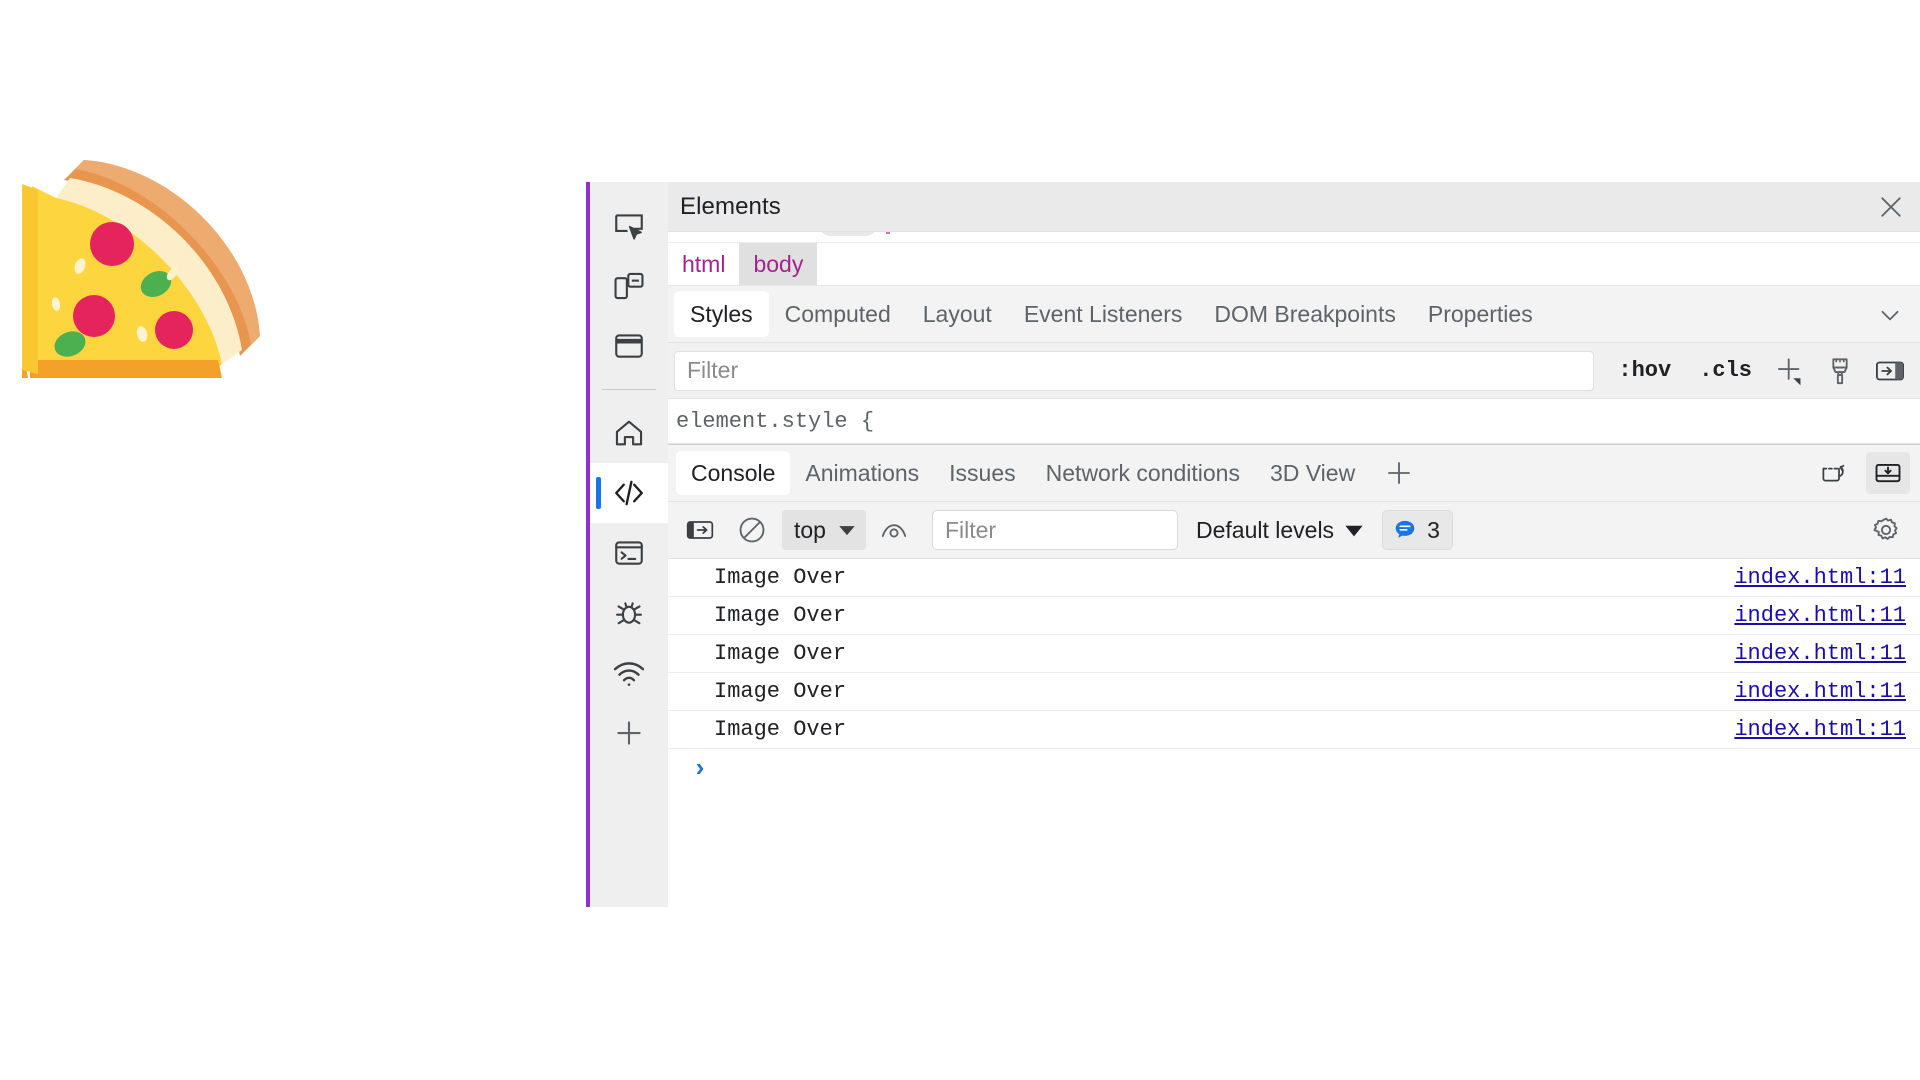 The image size is (1920, 1080). I want to click on console-context-value: top, so click(810, 529).